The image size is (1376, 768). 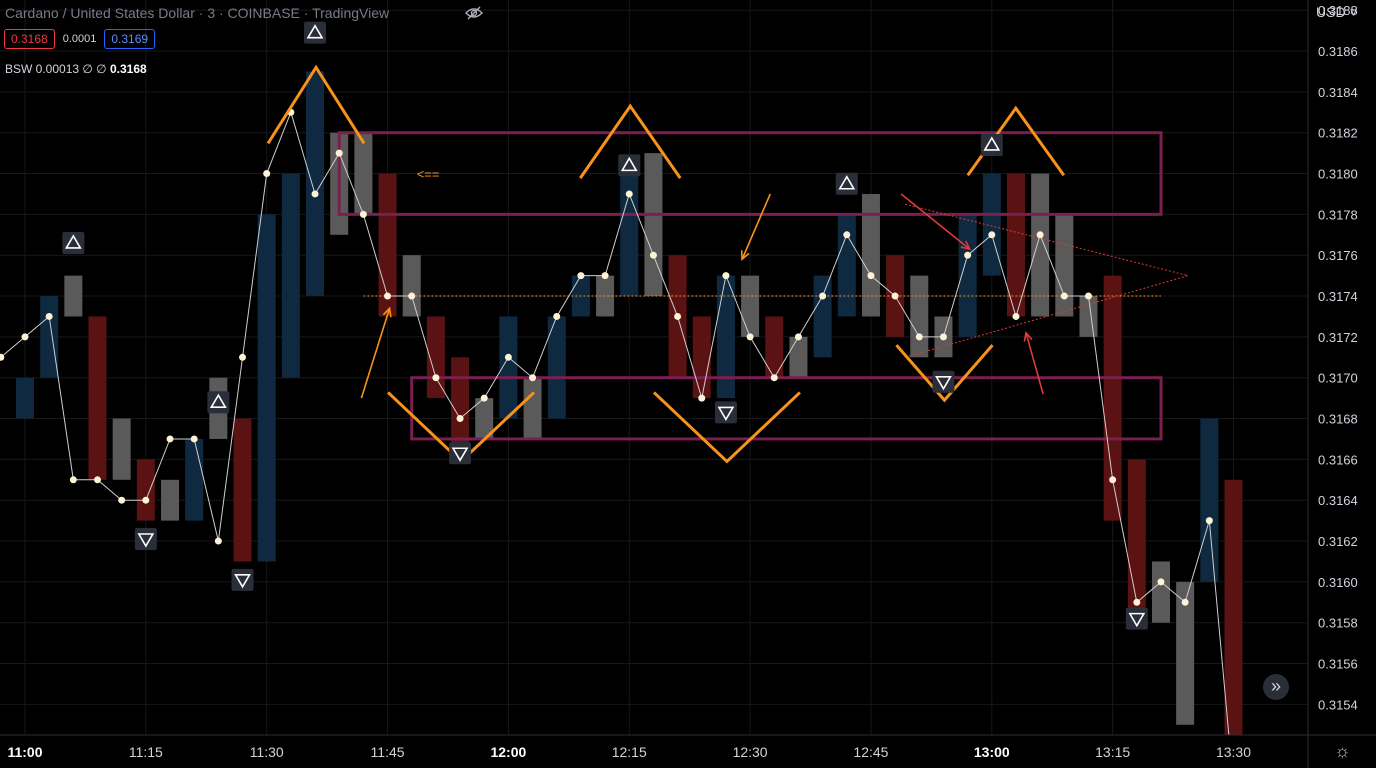 I want to click on indicator-legend: BSW 0.00013 ∅ ∅ 0.3168, so click(x=76, y=69).